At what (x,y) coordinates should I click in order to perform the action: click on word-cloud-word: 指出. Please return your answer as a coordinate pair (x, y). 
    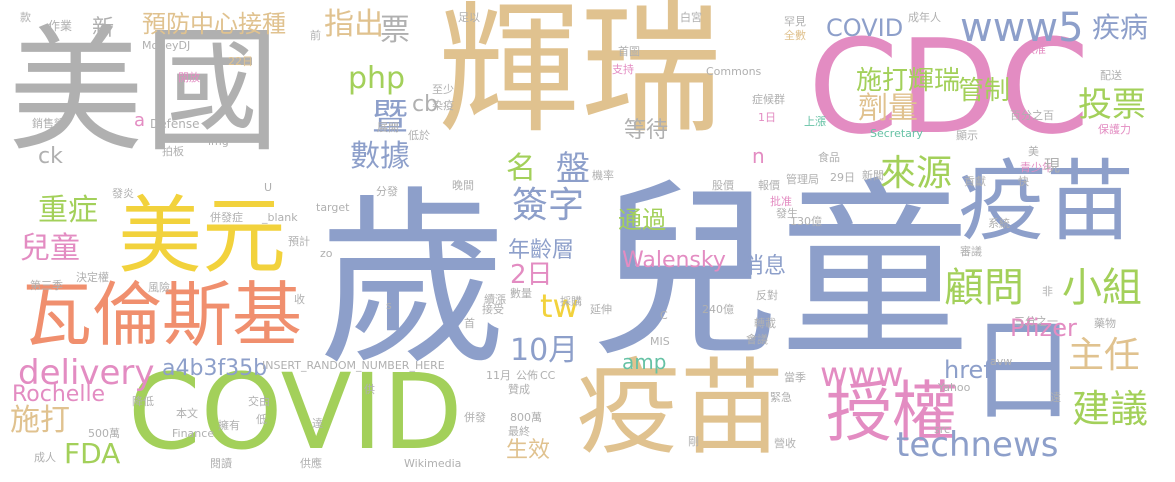
    Looking at the image, I should click on (354, 24).